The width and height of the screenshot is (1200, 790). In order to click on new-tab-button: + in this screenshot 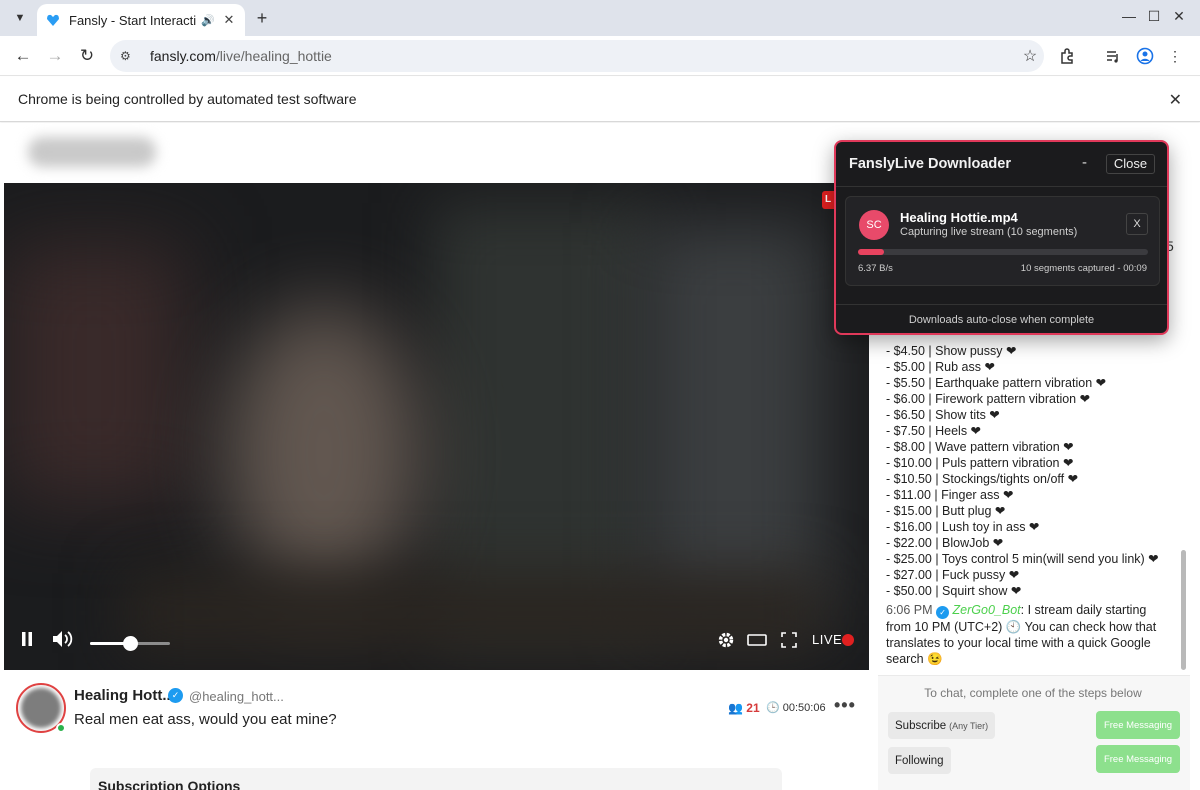, I will do `click(262, 18)`.